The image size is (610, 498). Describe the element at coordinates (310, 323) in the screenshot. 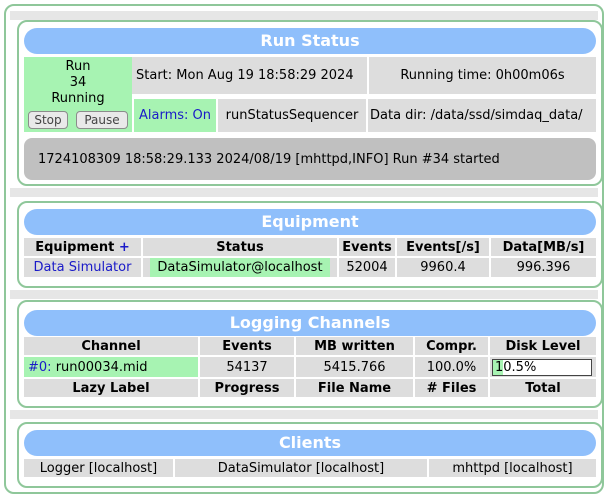

I see `logging-title: Logging Channels` at that location.